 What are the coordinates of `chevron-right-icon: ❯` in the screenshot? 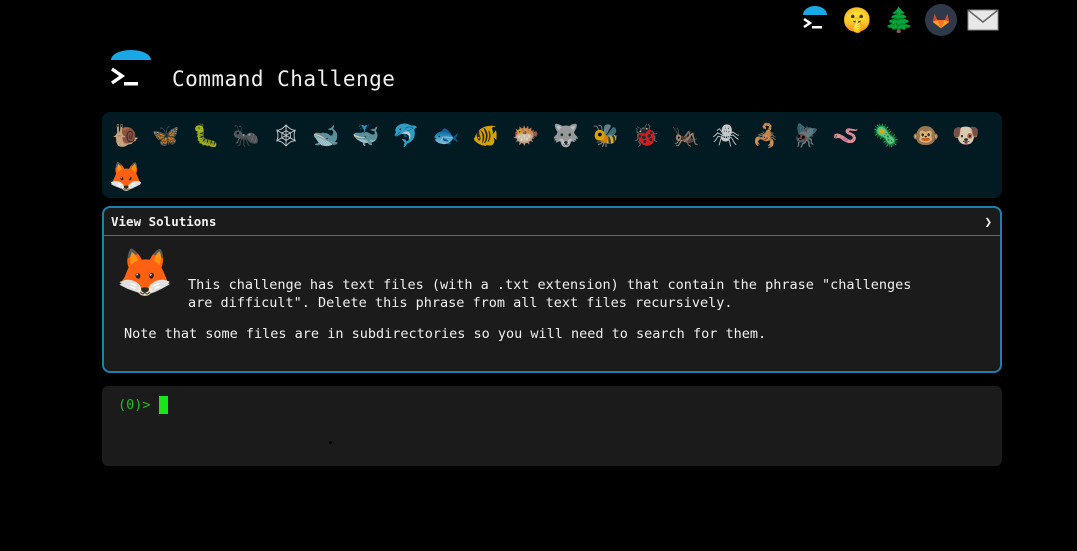 It's located at (988, 221).